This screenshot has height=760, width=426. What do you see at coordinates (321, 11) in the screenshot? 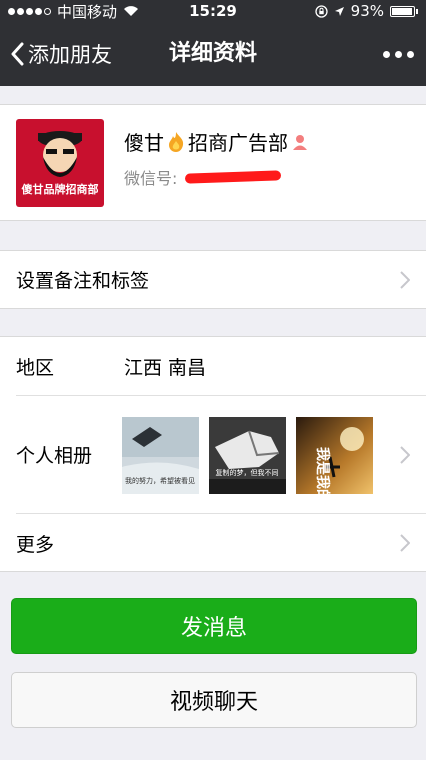
I see `rotation-lock-icon` at bounding box center [321, 11].